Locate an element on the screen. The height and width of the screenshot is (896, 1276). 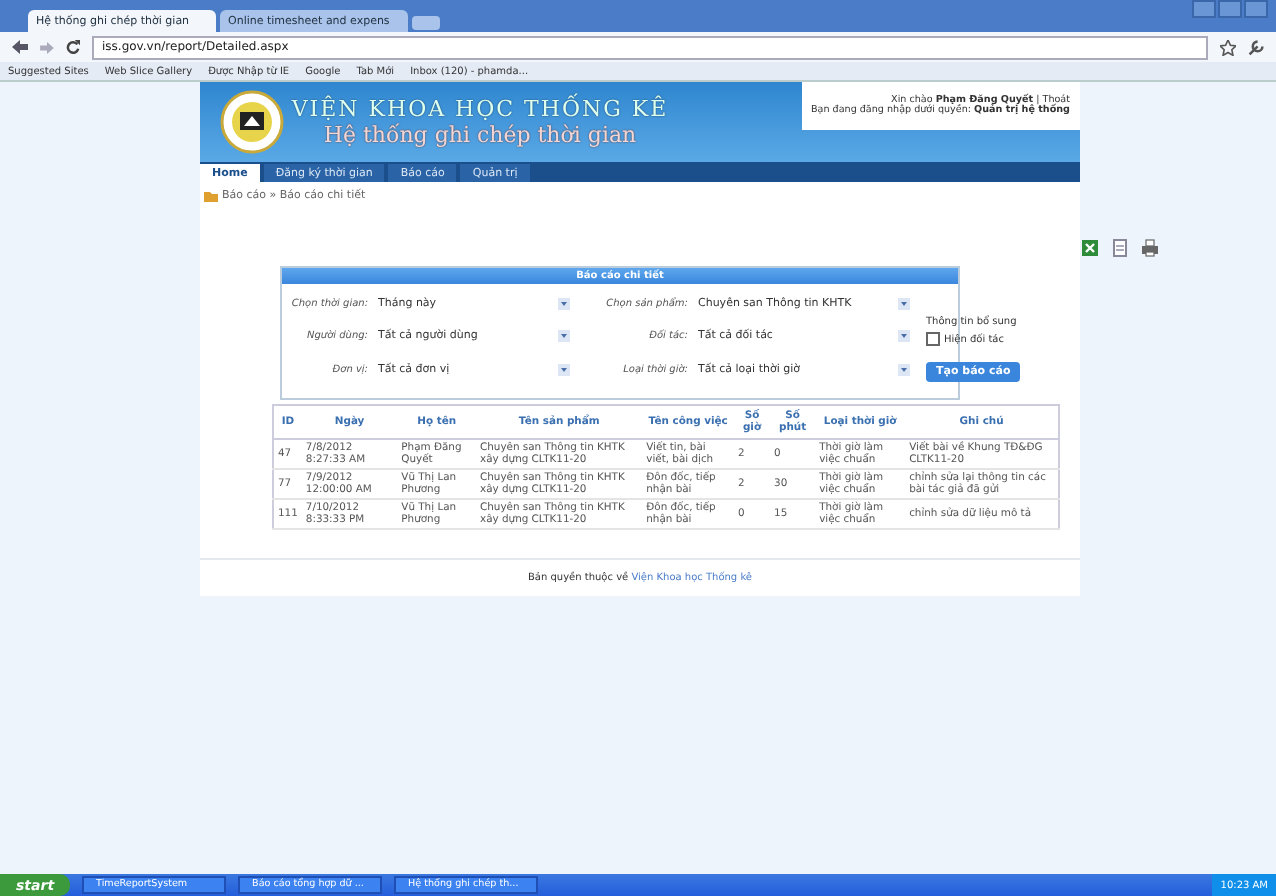
wrench-icon is located at coordinates (1256, 47).